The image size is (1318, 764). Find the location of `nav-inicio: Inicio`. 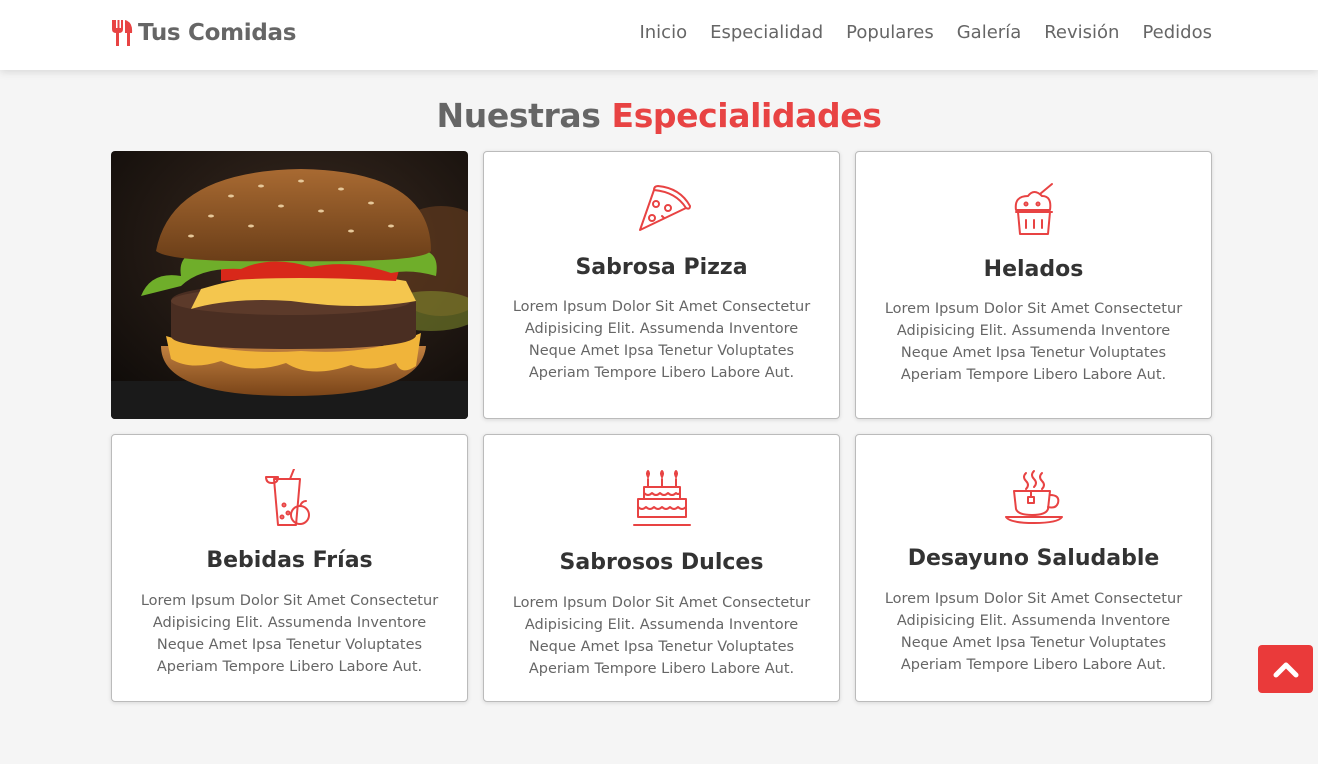

nav-inicio: Inicio is located at coordinates (663, 33).